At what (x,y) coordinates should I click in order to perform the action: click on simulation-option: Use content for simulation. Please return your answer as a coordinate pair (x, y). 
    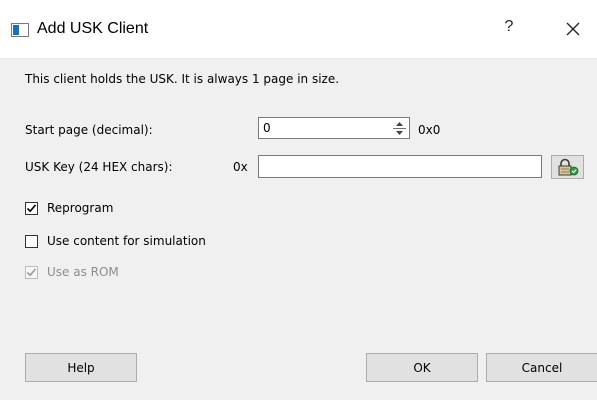
    Looking at the image, I should click on (115, 241).